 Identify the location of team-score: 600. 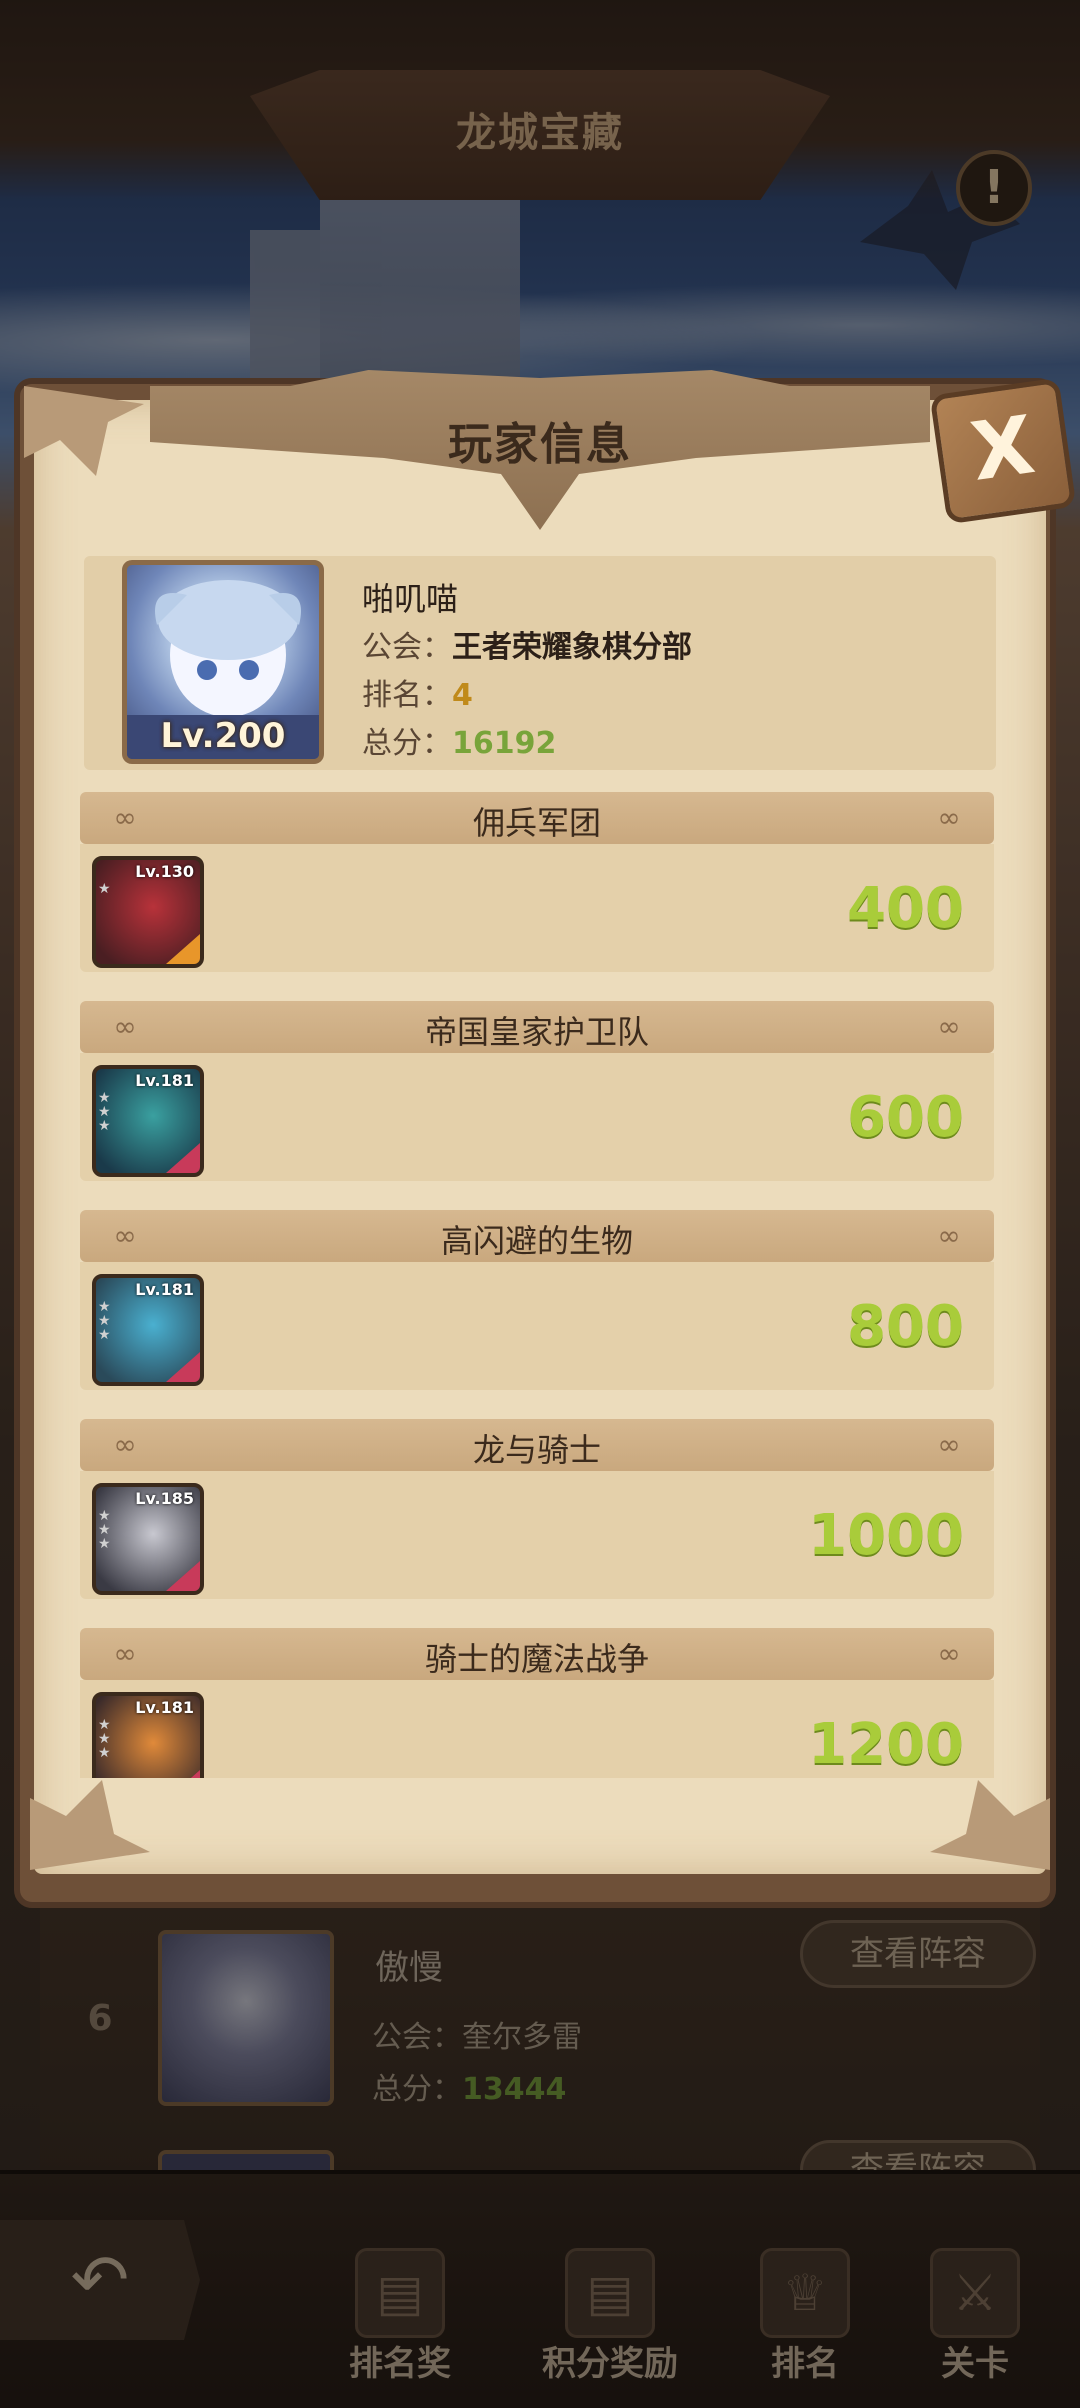
(905, 1117).